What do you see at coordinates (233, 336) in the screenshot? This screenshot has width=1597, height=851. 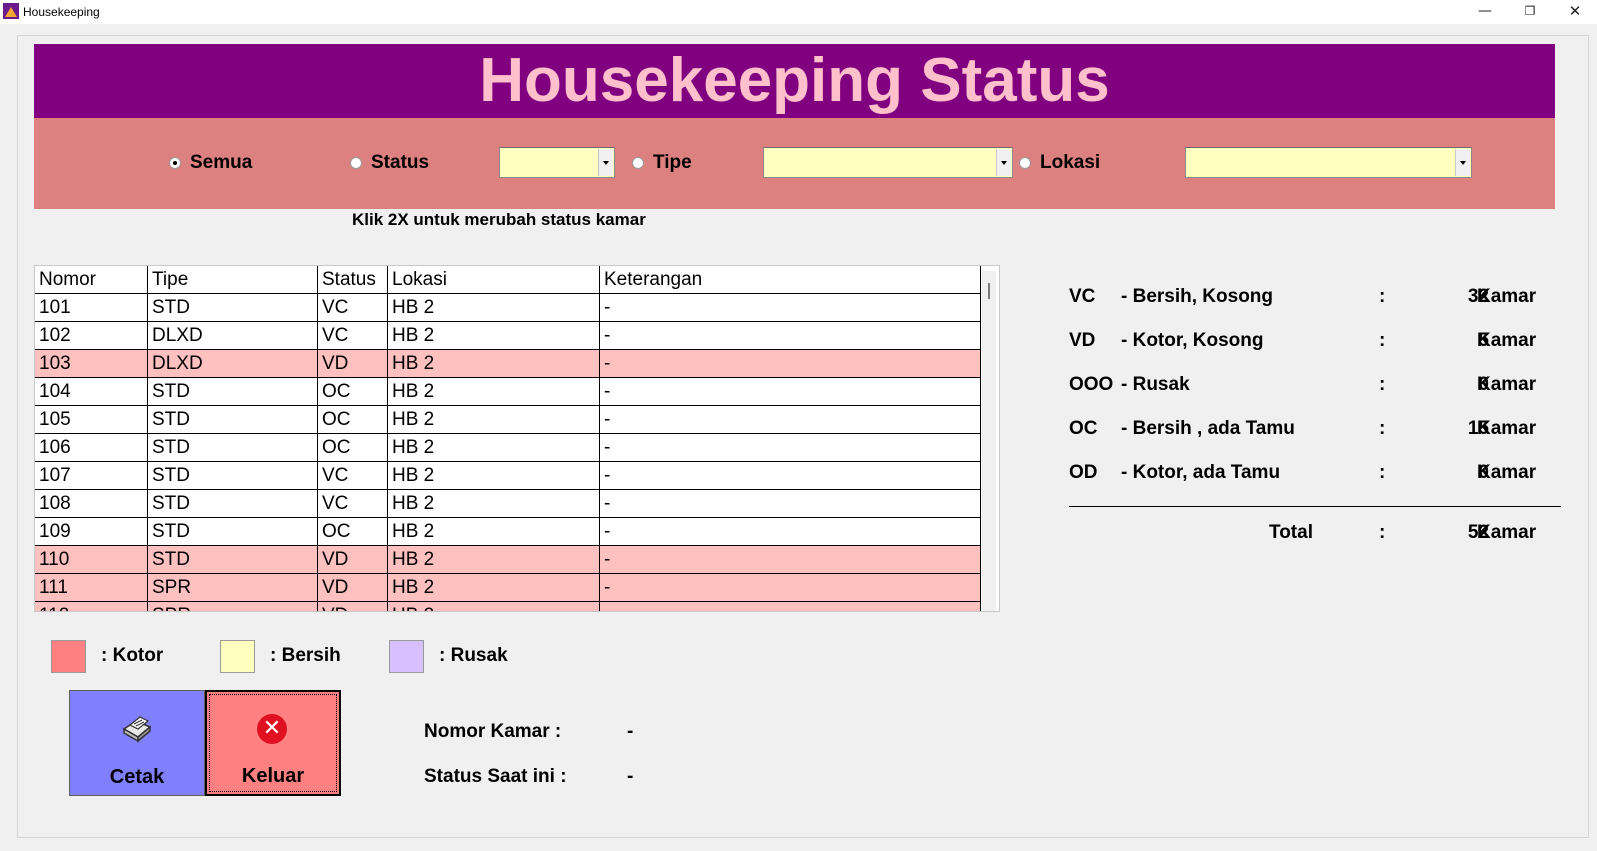 I see `table-cell-tipe: DLXD` at bounding box center [233, 336].